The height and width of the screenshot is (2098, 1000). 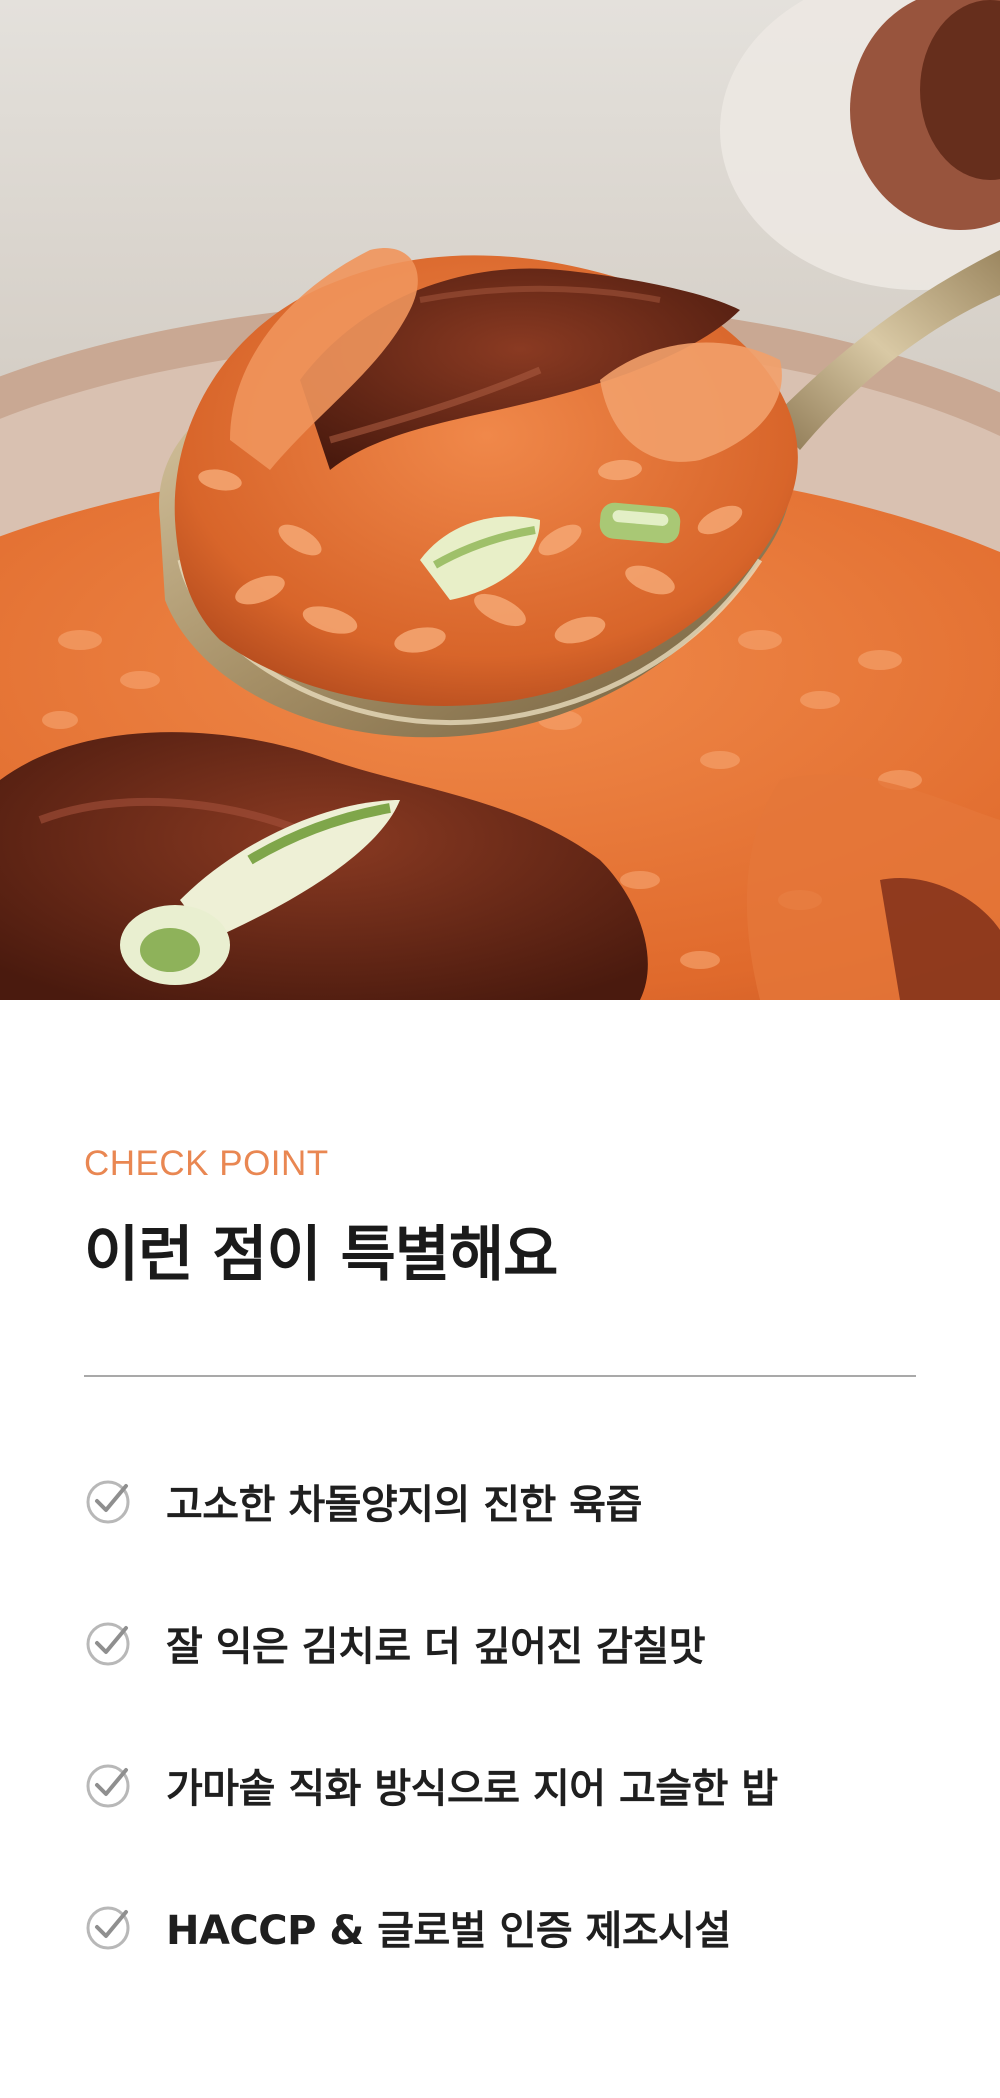 I want to click on check-point-text: 고소한 차돌양지의 진한 육즙, so click(x=404, y=1505).